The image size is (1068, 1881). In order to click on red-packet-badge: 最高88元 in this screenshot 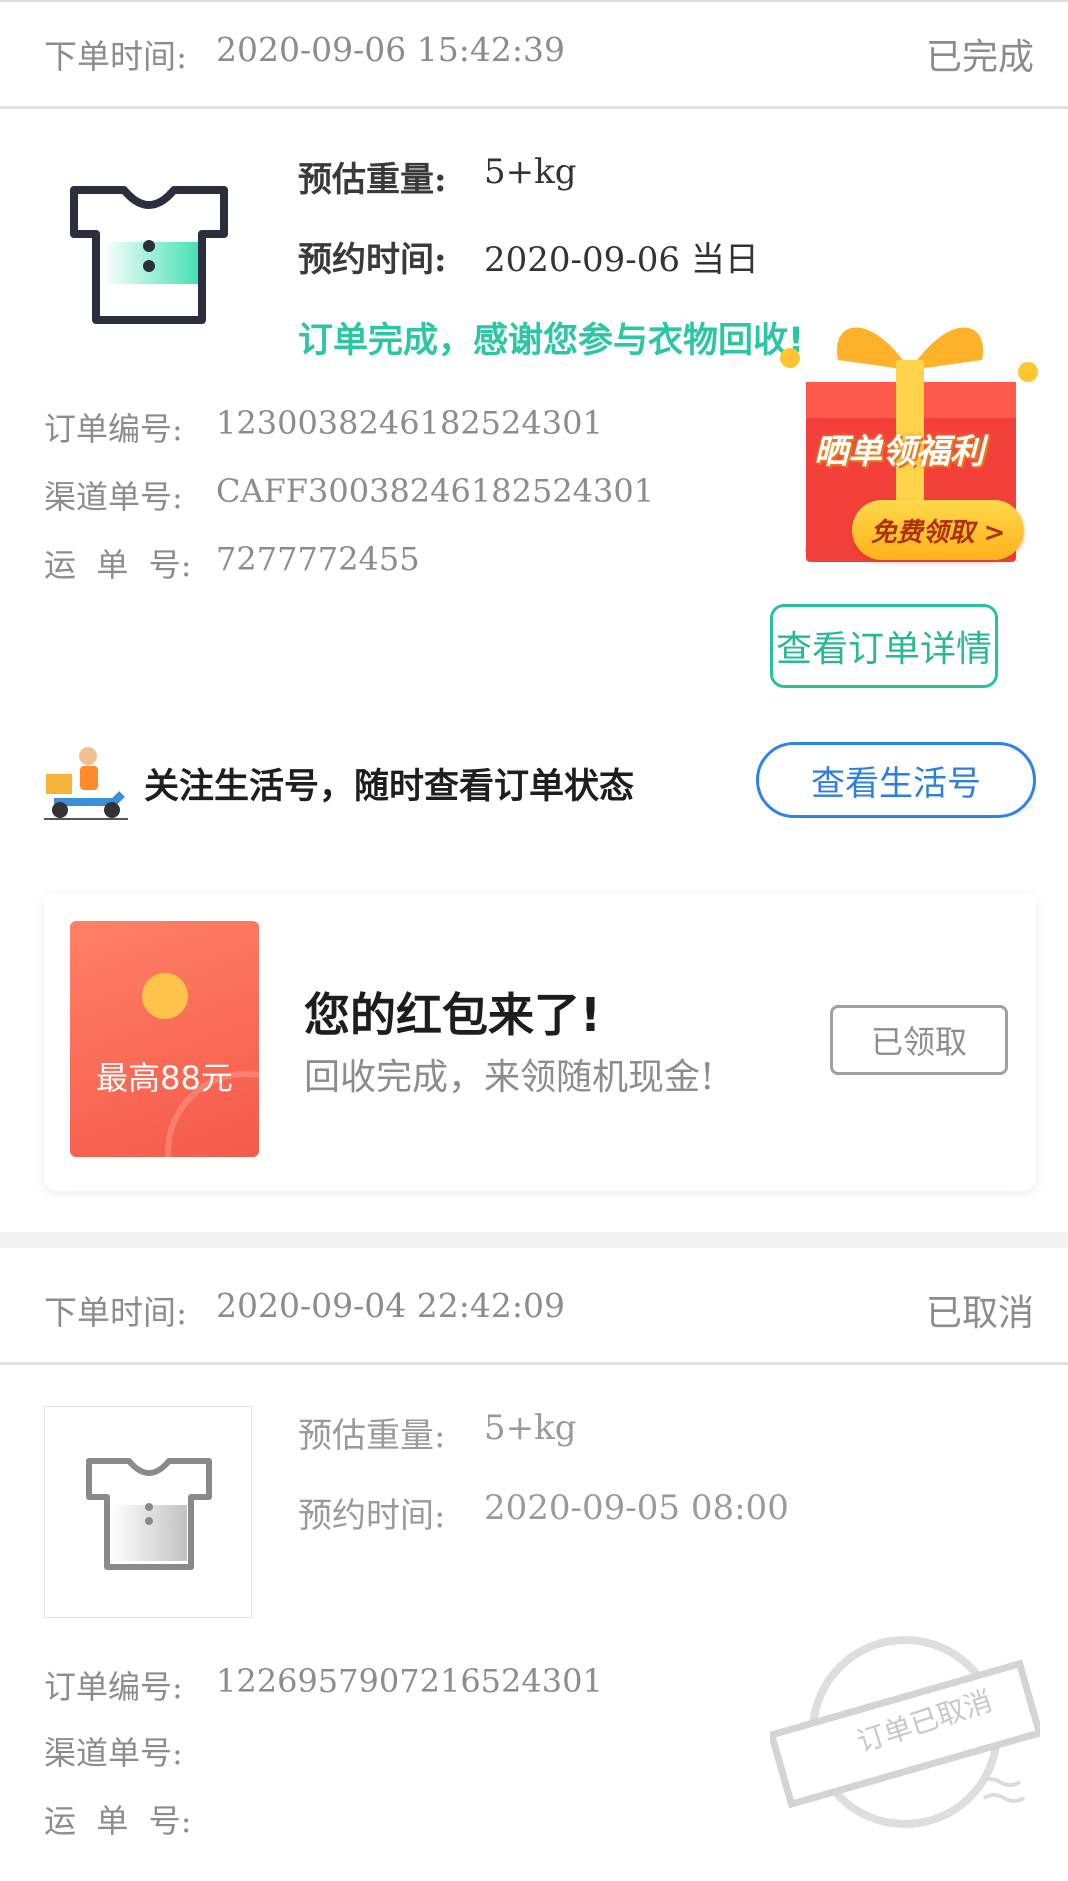, I will do `click(164, 1078)`.